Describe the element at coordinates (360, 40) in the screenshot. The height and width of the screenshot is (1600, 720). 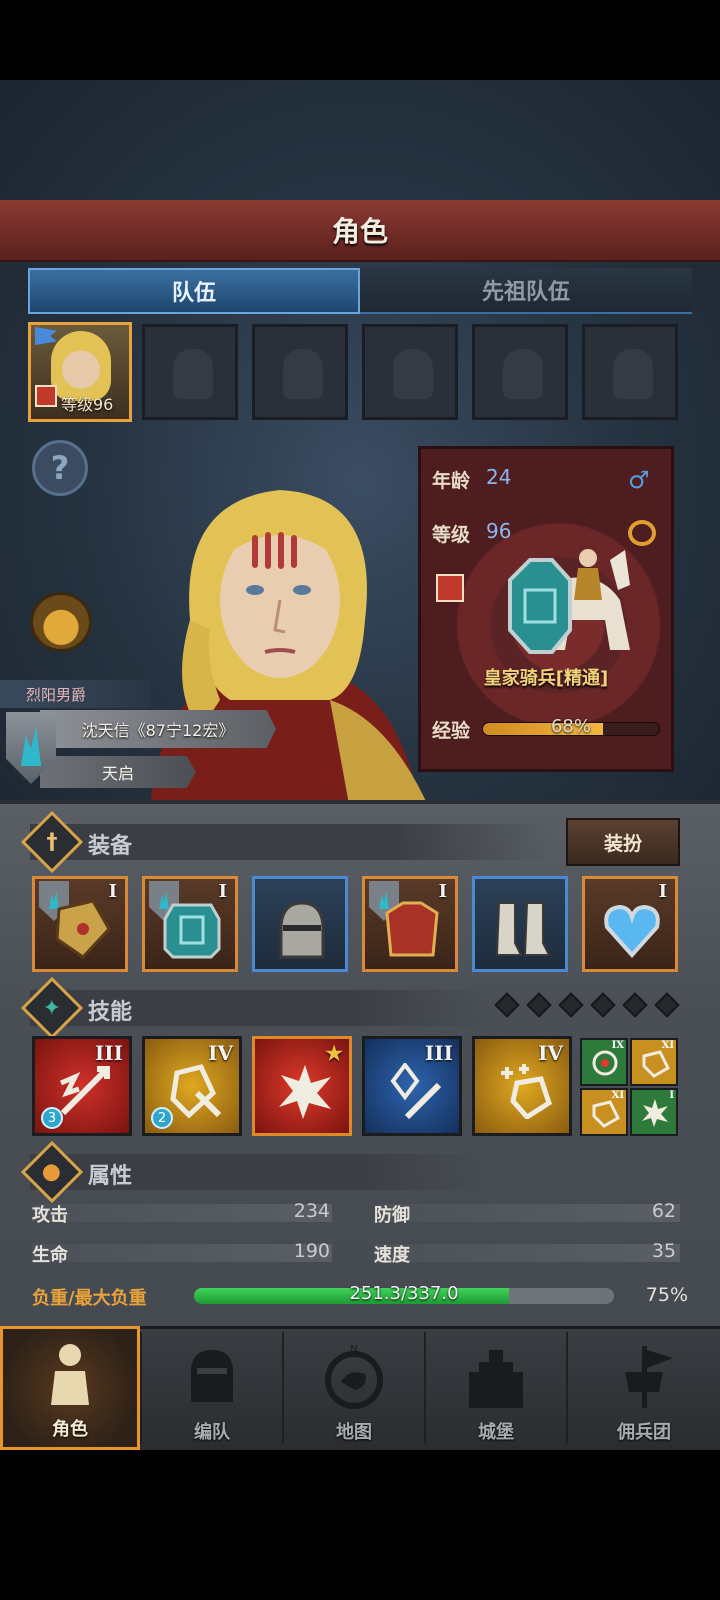
I see `top-black-bar` at that location.